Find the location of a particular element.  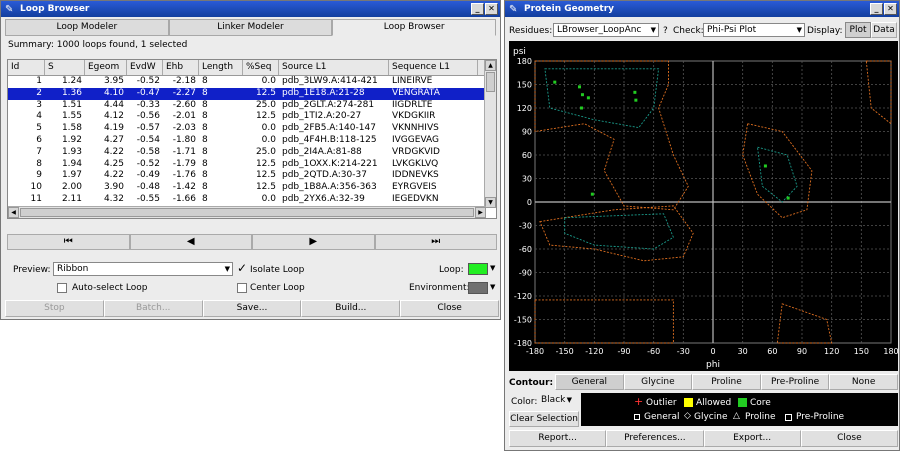

horizontal-scrollbar: ◀ ▶ is located at coordinates (247, 212).